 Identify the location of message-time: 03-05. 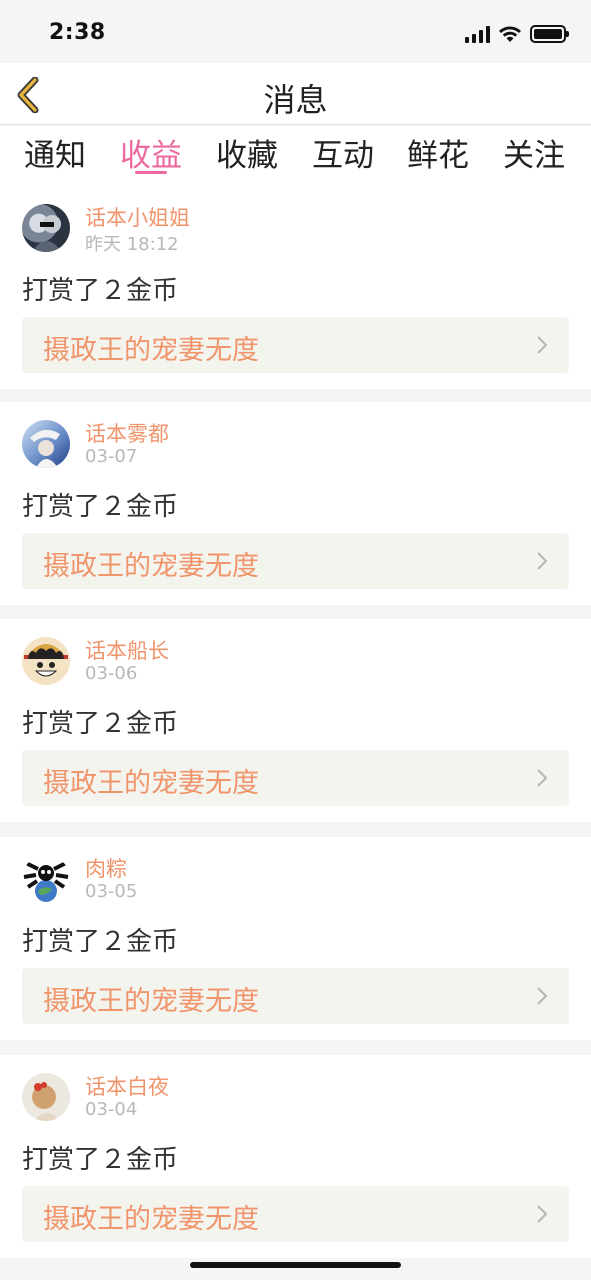
(111, 891).